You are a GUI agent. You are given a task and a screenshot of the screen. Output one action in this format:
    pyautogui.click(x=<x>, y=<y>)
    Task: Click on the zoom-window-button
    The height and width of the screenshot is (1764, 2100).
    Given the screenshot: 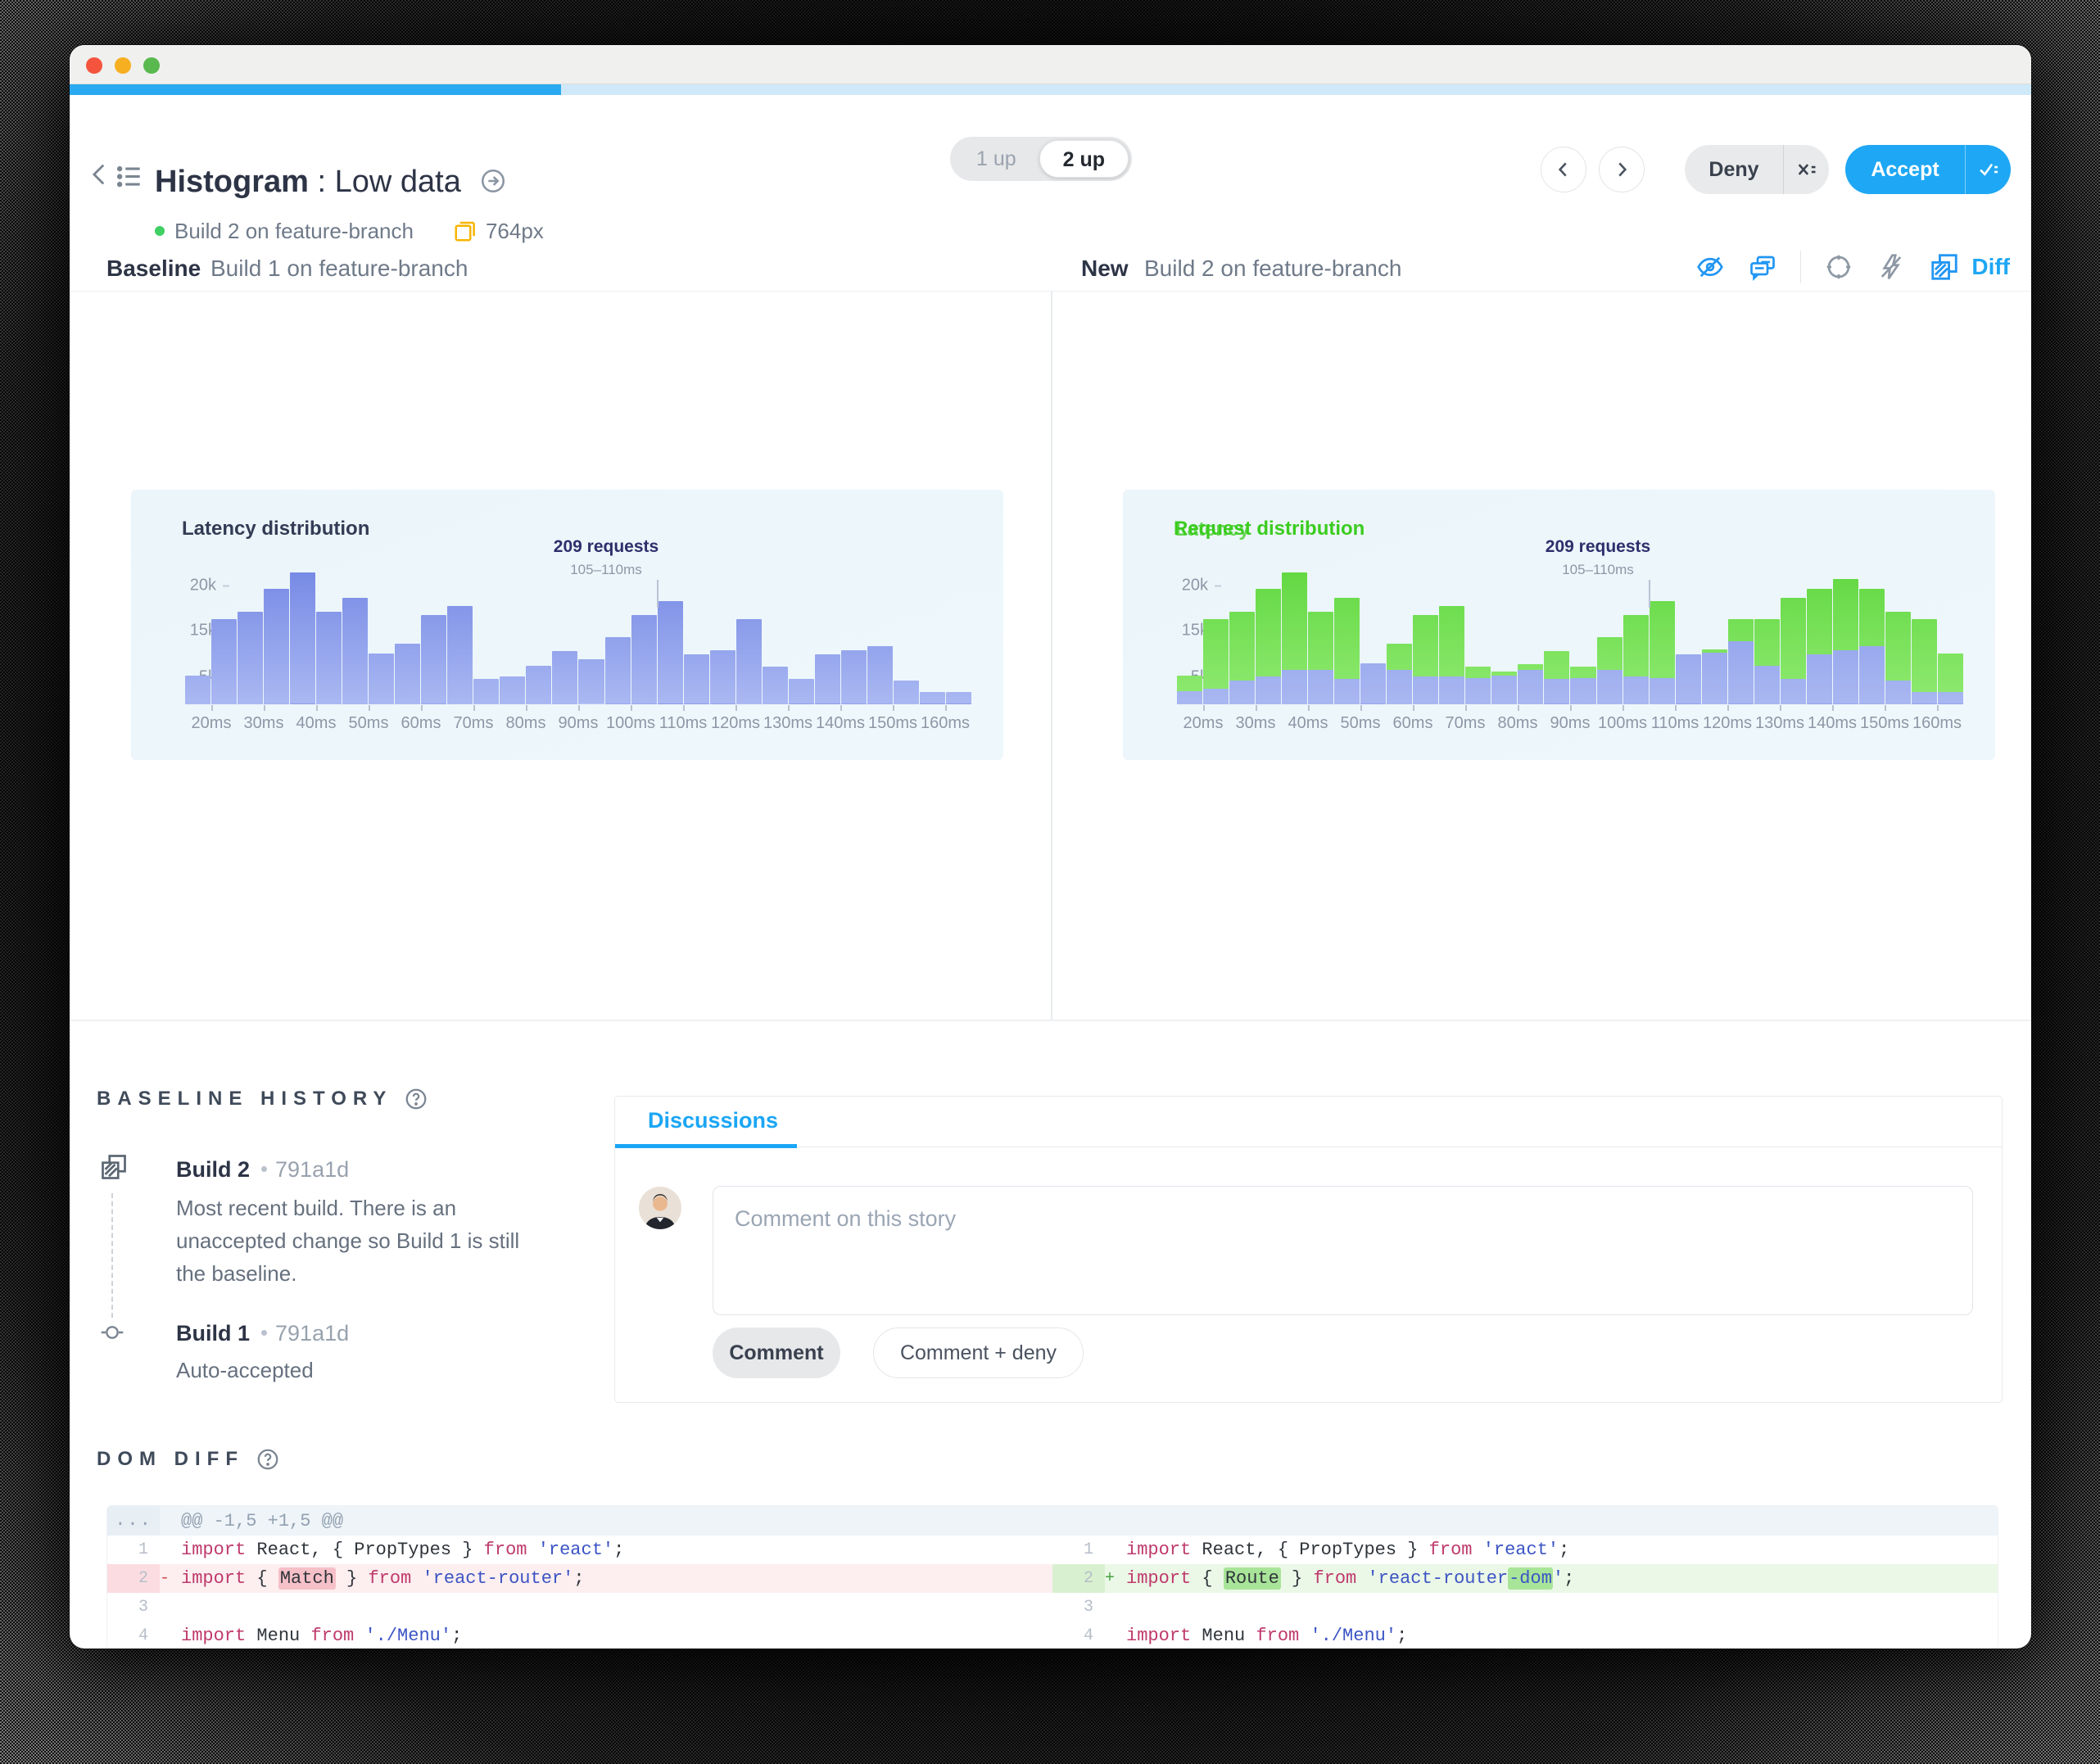 What is the action you would take?
    pyautogui.click(x=151, y=65)
    